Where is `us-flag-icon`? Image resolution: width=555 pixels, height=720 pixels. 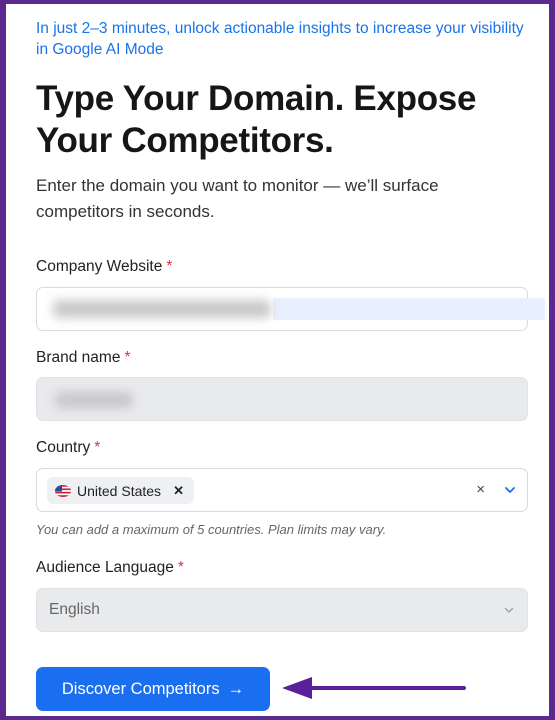
us-flag-icon is located at coordinates (63, 490).